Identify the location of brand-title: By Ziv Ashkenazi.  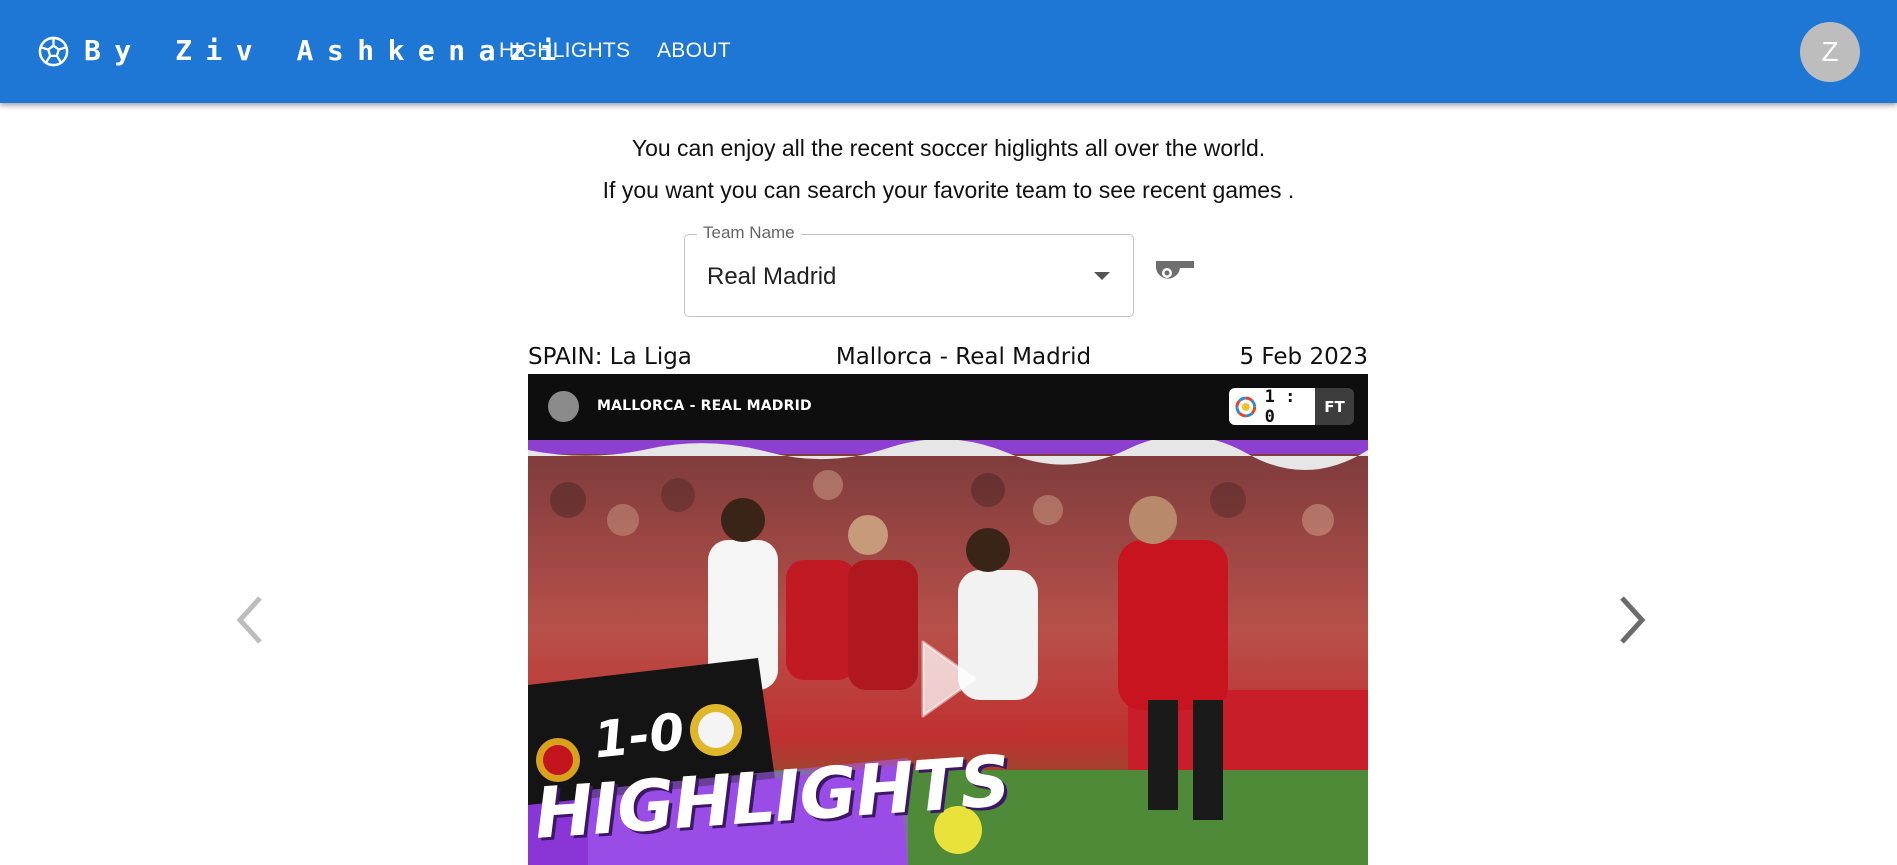
(327, 51).